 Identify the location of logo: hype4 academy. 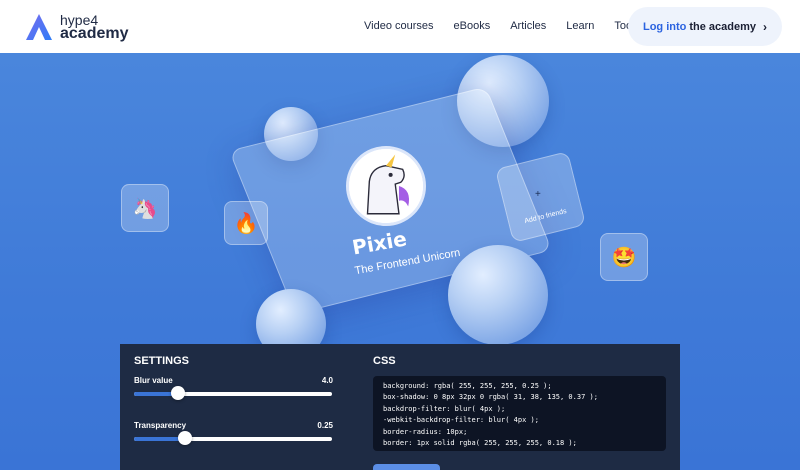
(76, 27).